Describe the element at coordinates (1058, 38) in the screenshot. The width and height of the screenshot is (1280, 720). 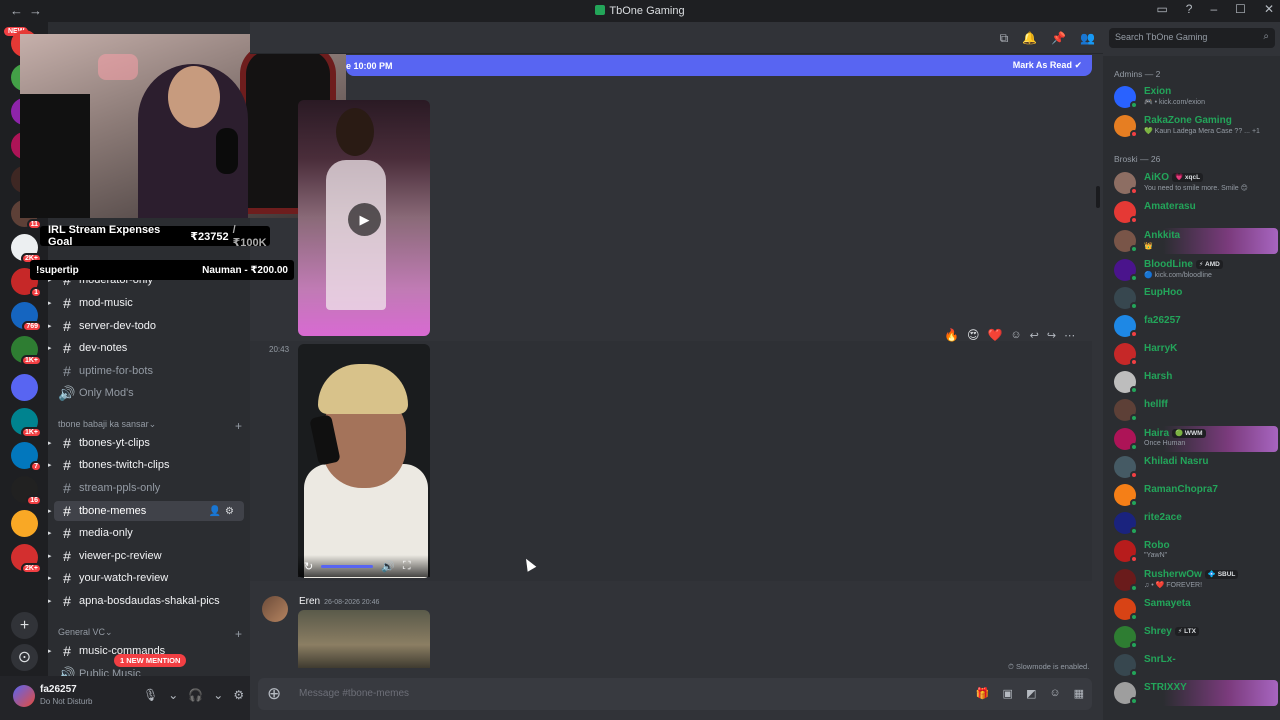
I see `pin-icon: 📌` at that location.